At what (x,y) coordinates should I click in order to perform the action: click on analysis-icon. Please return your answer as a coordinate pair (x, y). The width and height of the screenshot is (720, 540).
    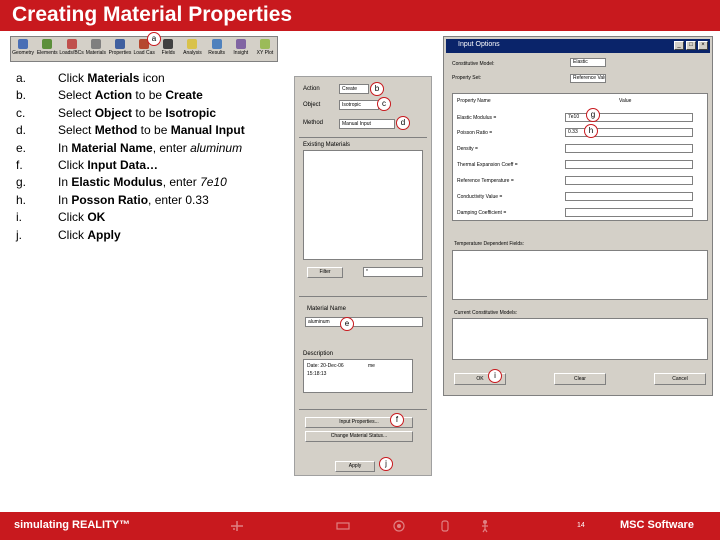
    Looking at the image, I should click on (192, 44).